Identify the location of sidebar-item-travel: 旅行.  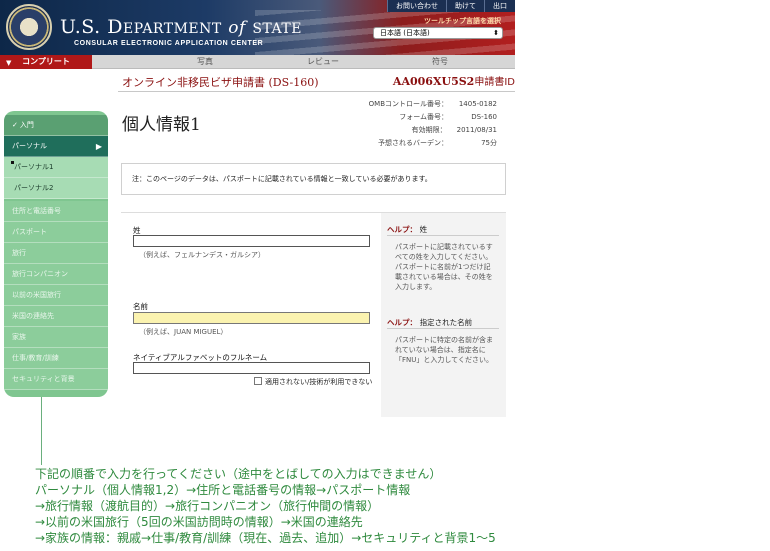
(56, 253).